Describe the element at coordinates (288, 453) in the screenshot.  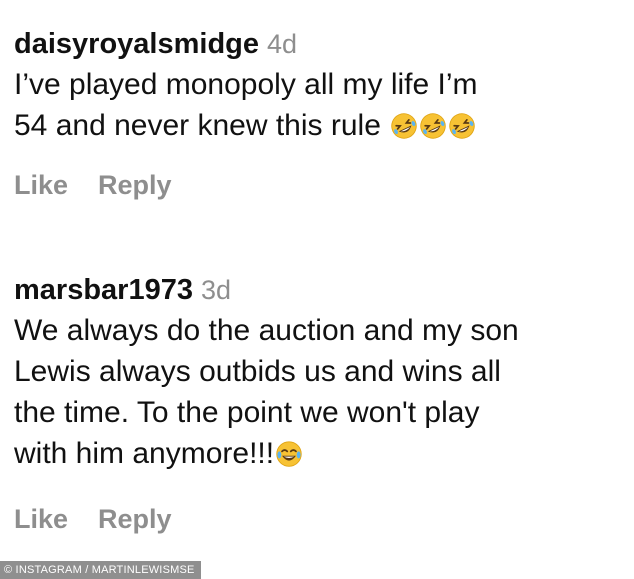
I see `tears-of-joy-icon` at that location.